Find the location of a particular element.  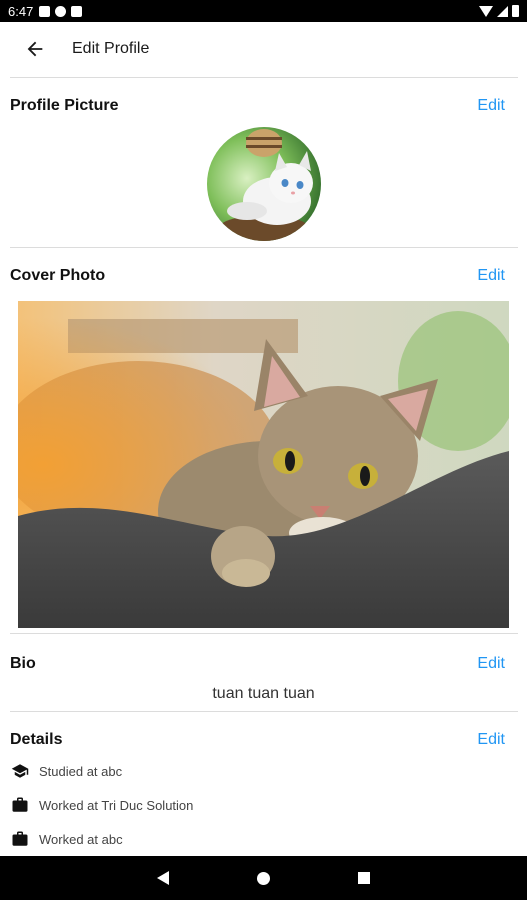

cover-photo-title: Cover Photo is located at coordinates (58, 275).